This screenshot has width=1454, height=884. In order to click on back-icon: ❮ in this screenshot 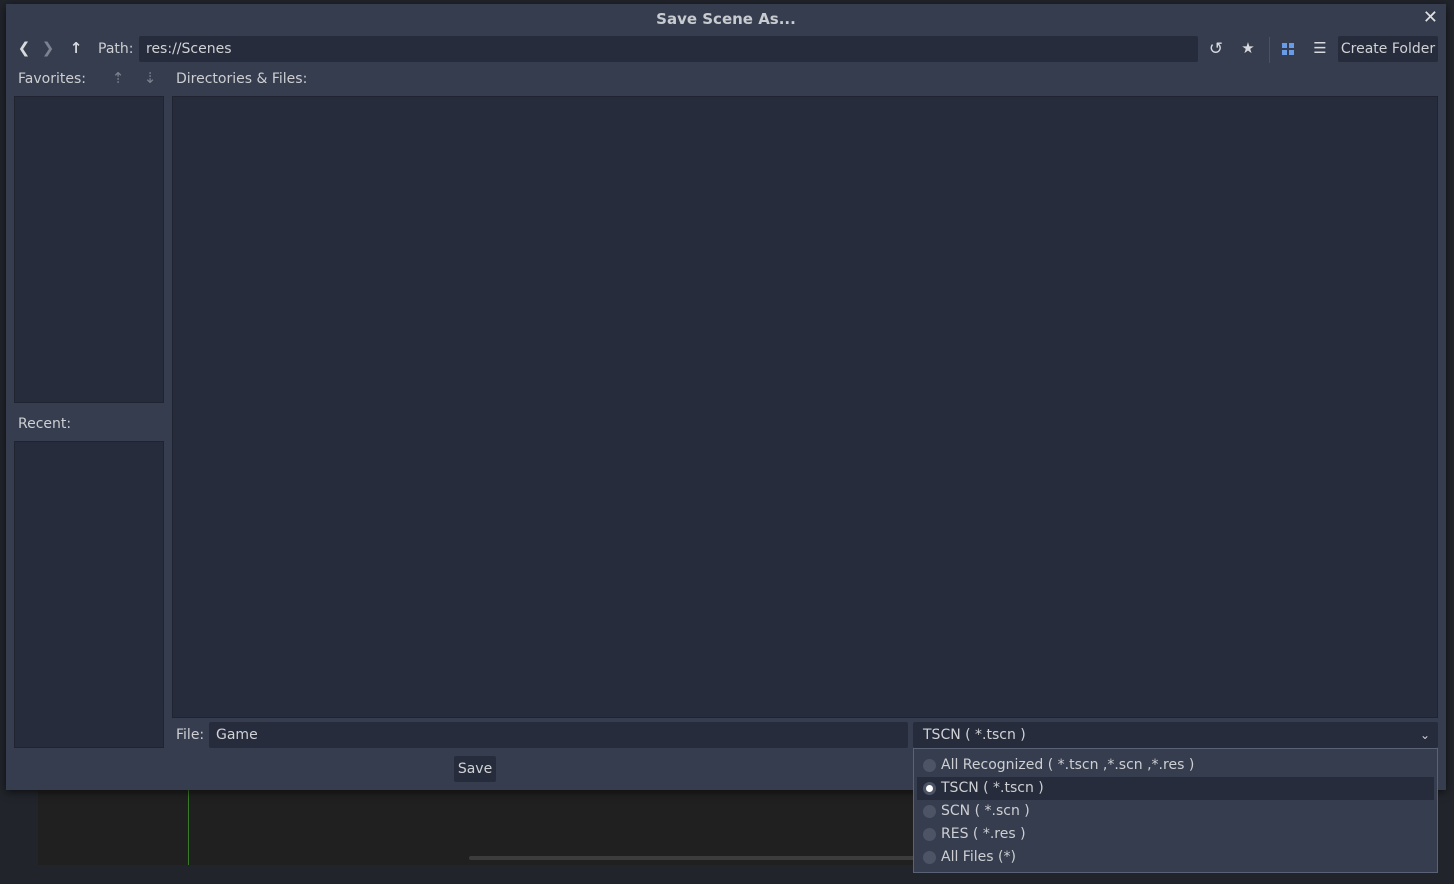, I will do `click(24, 48)`.